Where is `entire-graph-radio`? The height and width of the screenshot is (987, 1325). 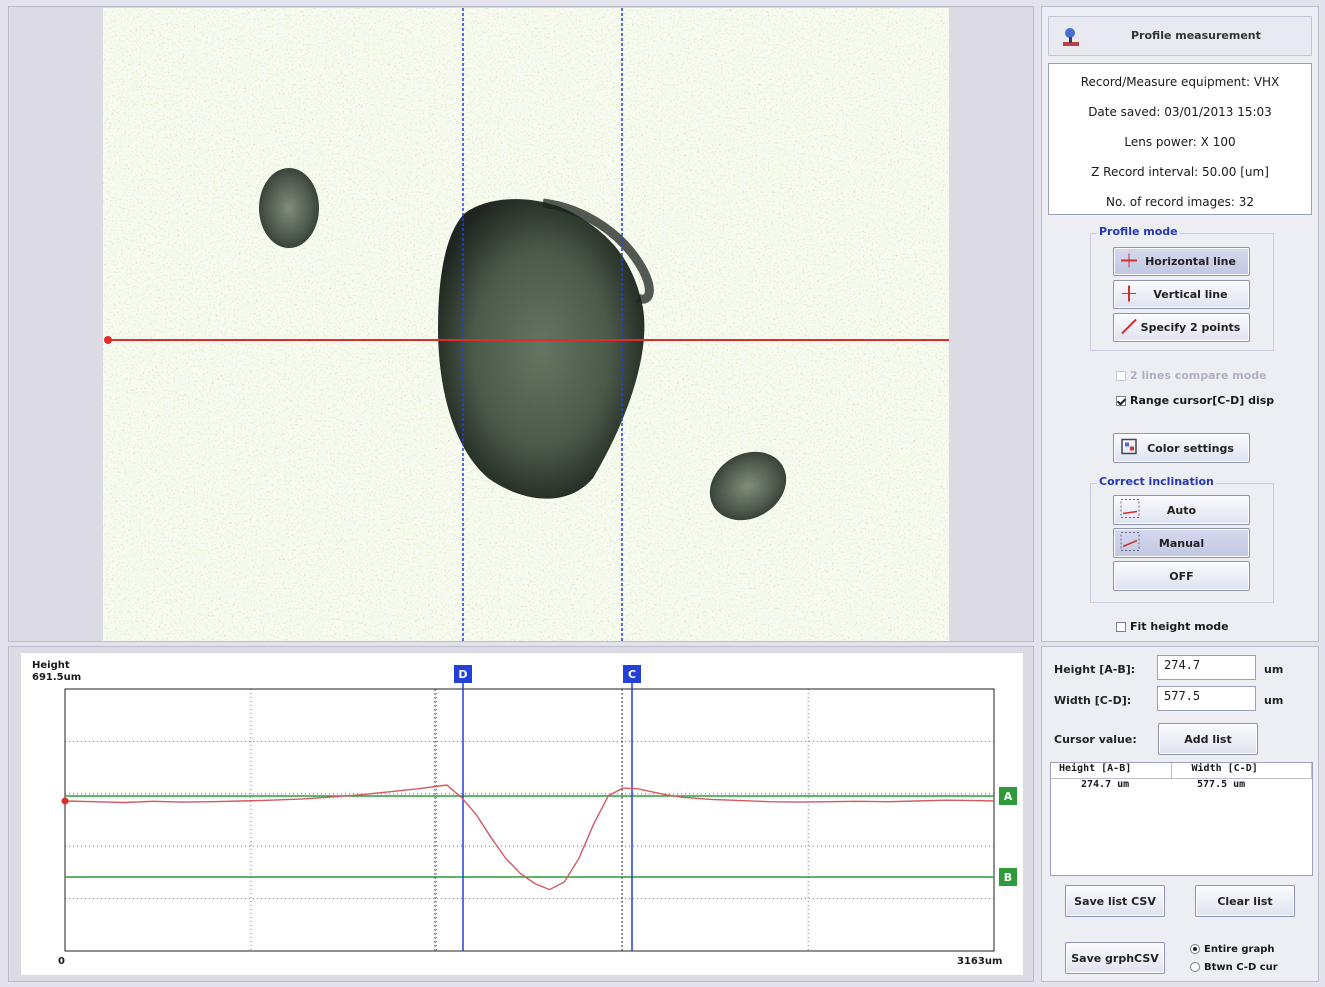
entire-graph-radio is located at coordinates (1195, 949).